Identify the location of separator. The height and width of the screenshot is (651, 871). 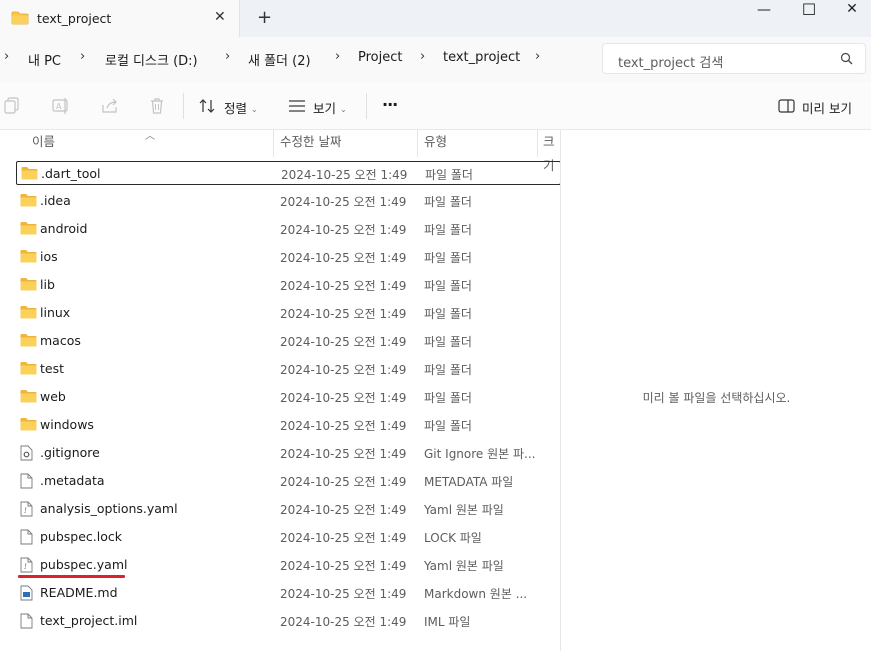
(183, 106).